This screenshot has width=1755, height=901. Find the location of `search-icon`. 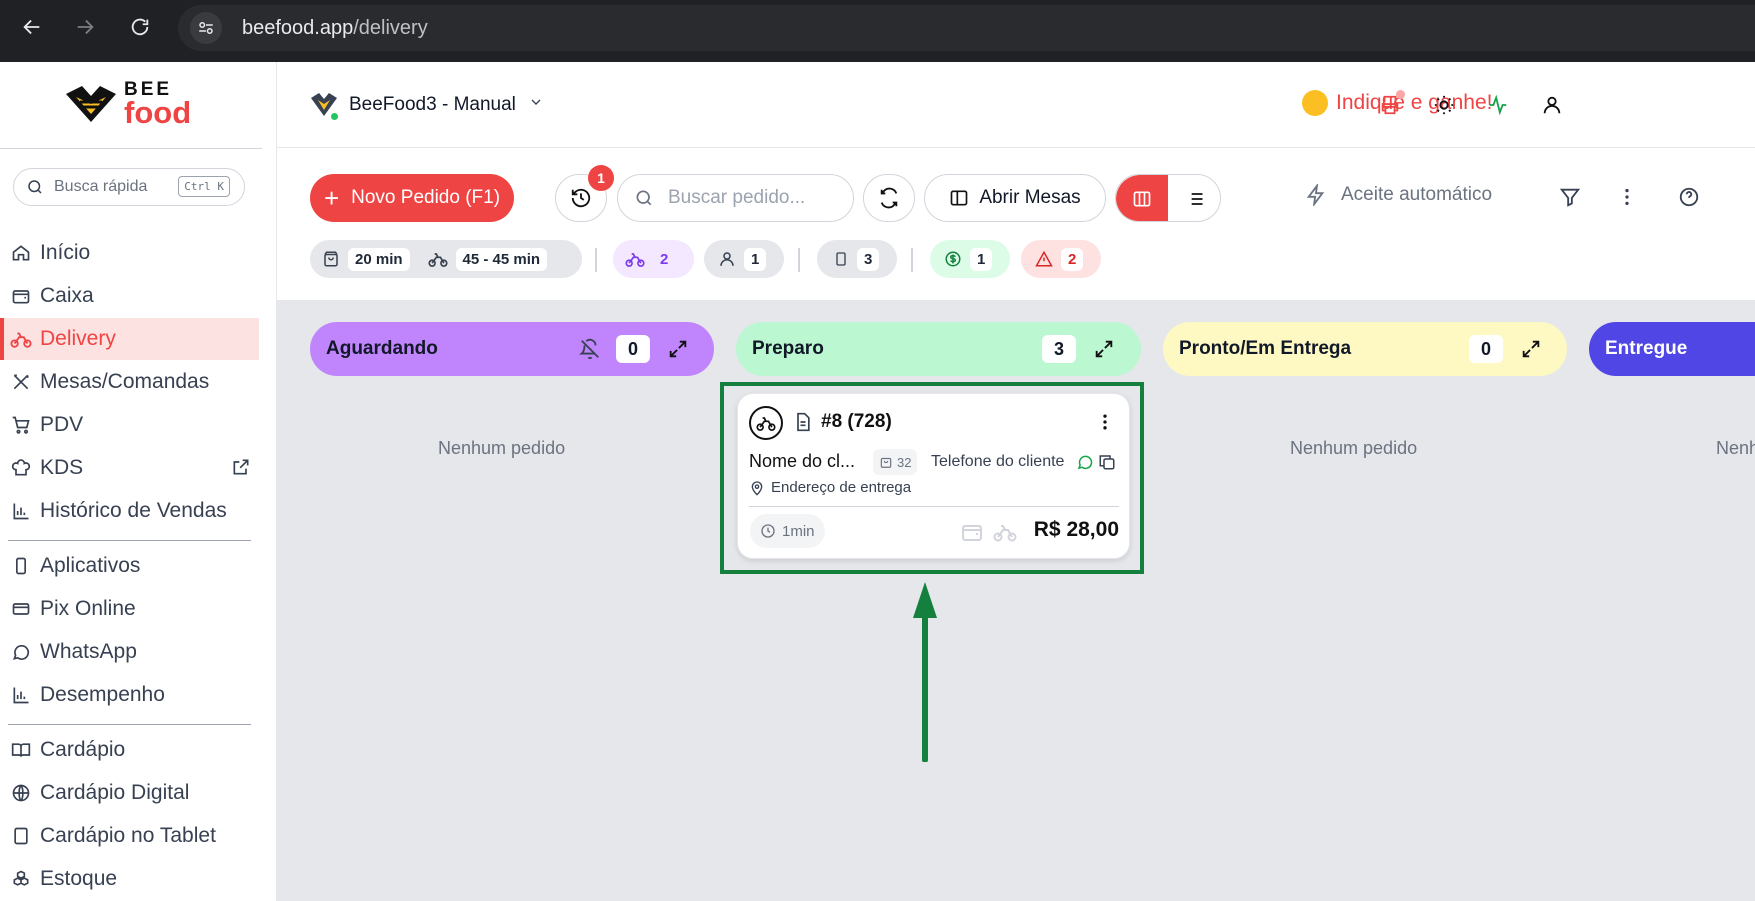

search-icon is located at coordinates (35, 187).